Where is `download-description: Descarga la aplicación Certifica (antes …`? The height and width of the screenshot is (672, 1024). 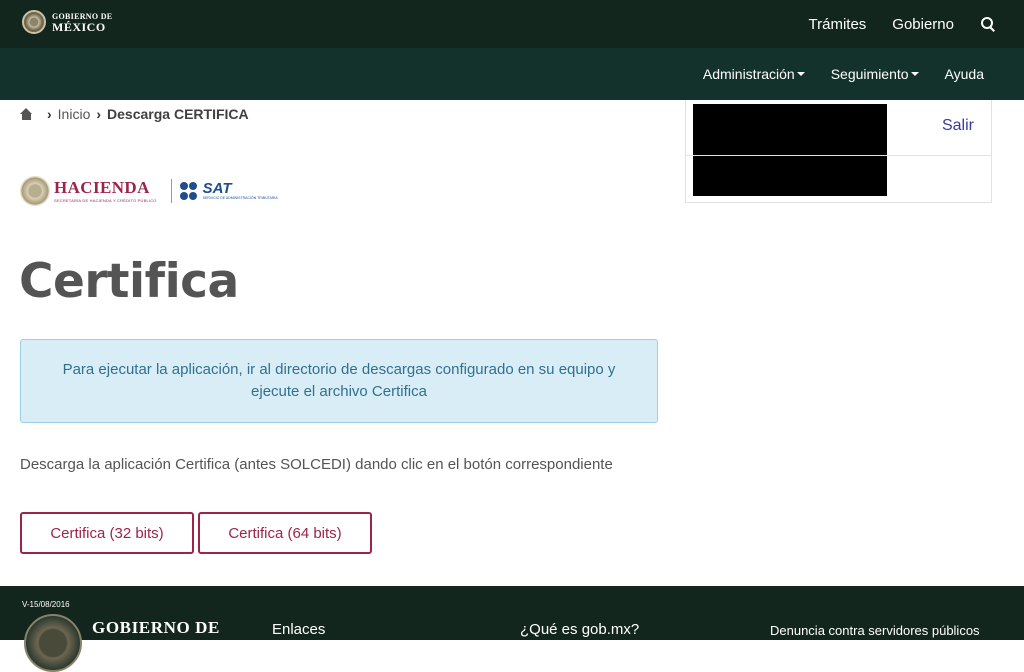
download-description: Descarga la aplicación Certifica (antes … is located at coordinates (316, 464).